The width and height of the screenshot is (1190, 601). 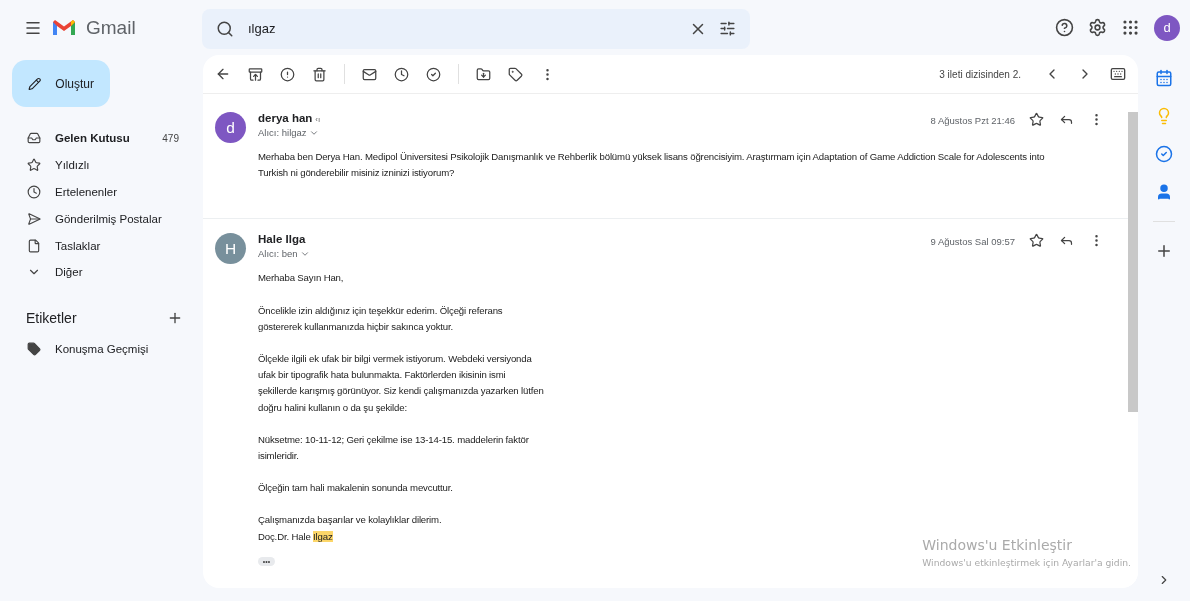 What do you see at coordinates (972, 120) in the screenshot?
I see `message-date: 8 Ağustos Pzt 21:46` at bounding box center [972, 120].